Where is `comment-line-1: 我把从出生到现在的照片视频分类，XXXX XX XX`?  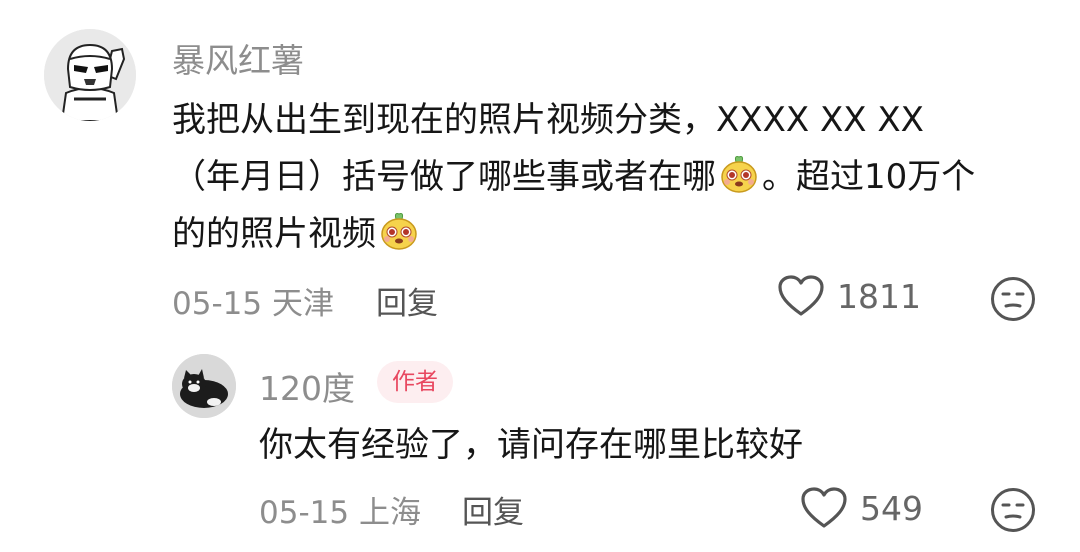 comment-line-1: 我把从出生到现在的照片视频分类，XXXX XX XX is located at coordinates (548, 120).